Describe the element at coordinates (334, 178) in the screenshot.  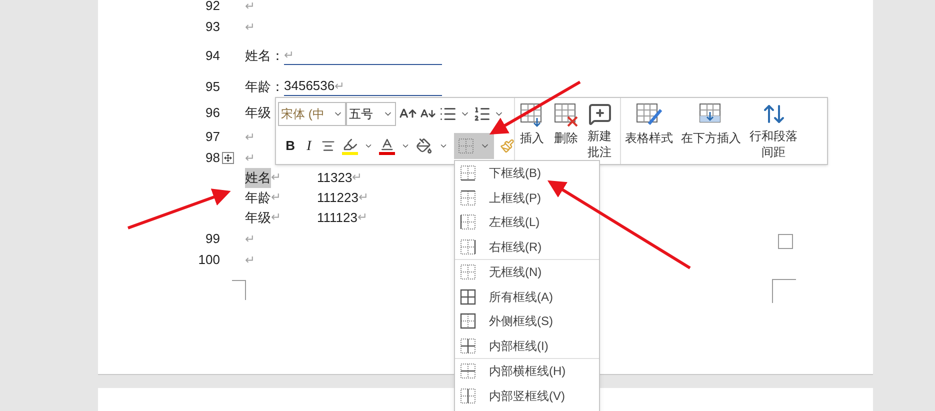
I see `table-cell-text: 11323` at that location.